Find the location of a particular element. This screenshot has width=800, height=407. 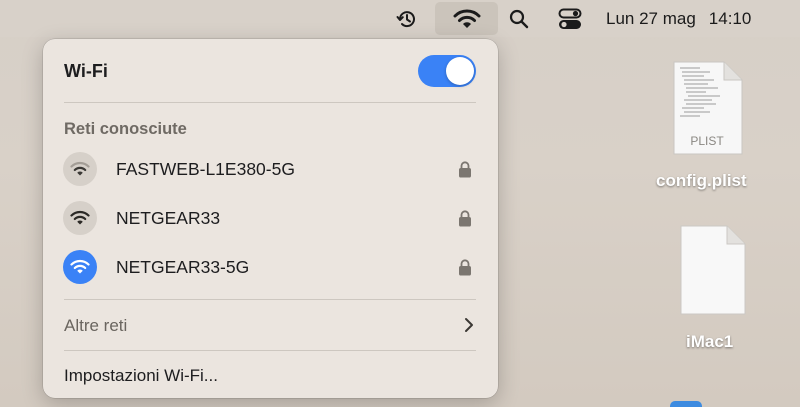

menubar-clock: Lun 27 mag 14:10 is located at coordinates (678, 18).